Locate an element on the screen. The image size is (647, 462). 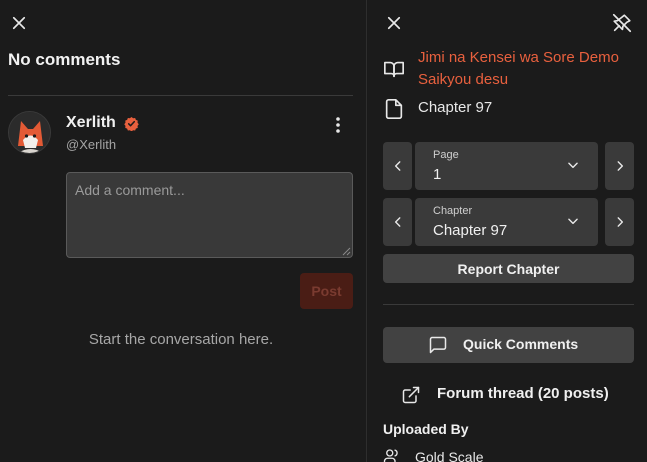
user-handle: @Xerlith is located at coordinates (91, 144).